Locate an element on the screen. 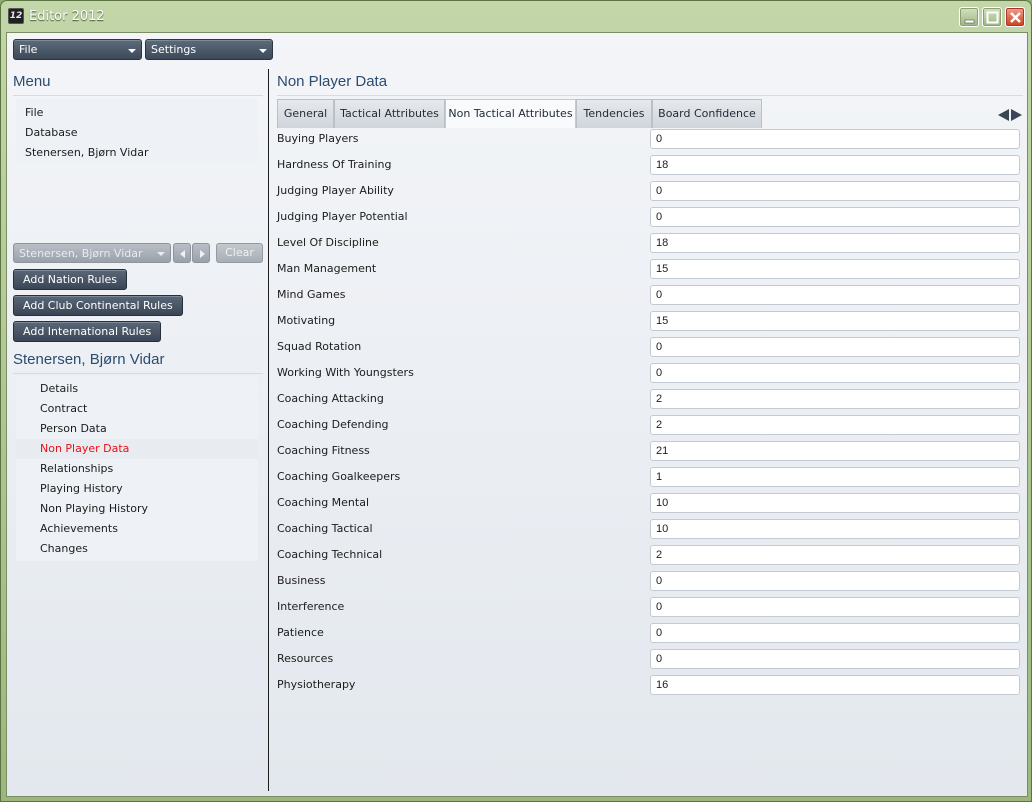  input-judging-player-ability is located at coordinates (835, 191).